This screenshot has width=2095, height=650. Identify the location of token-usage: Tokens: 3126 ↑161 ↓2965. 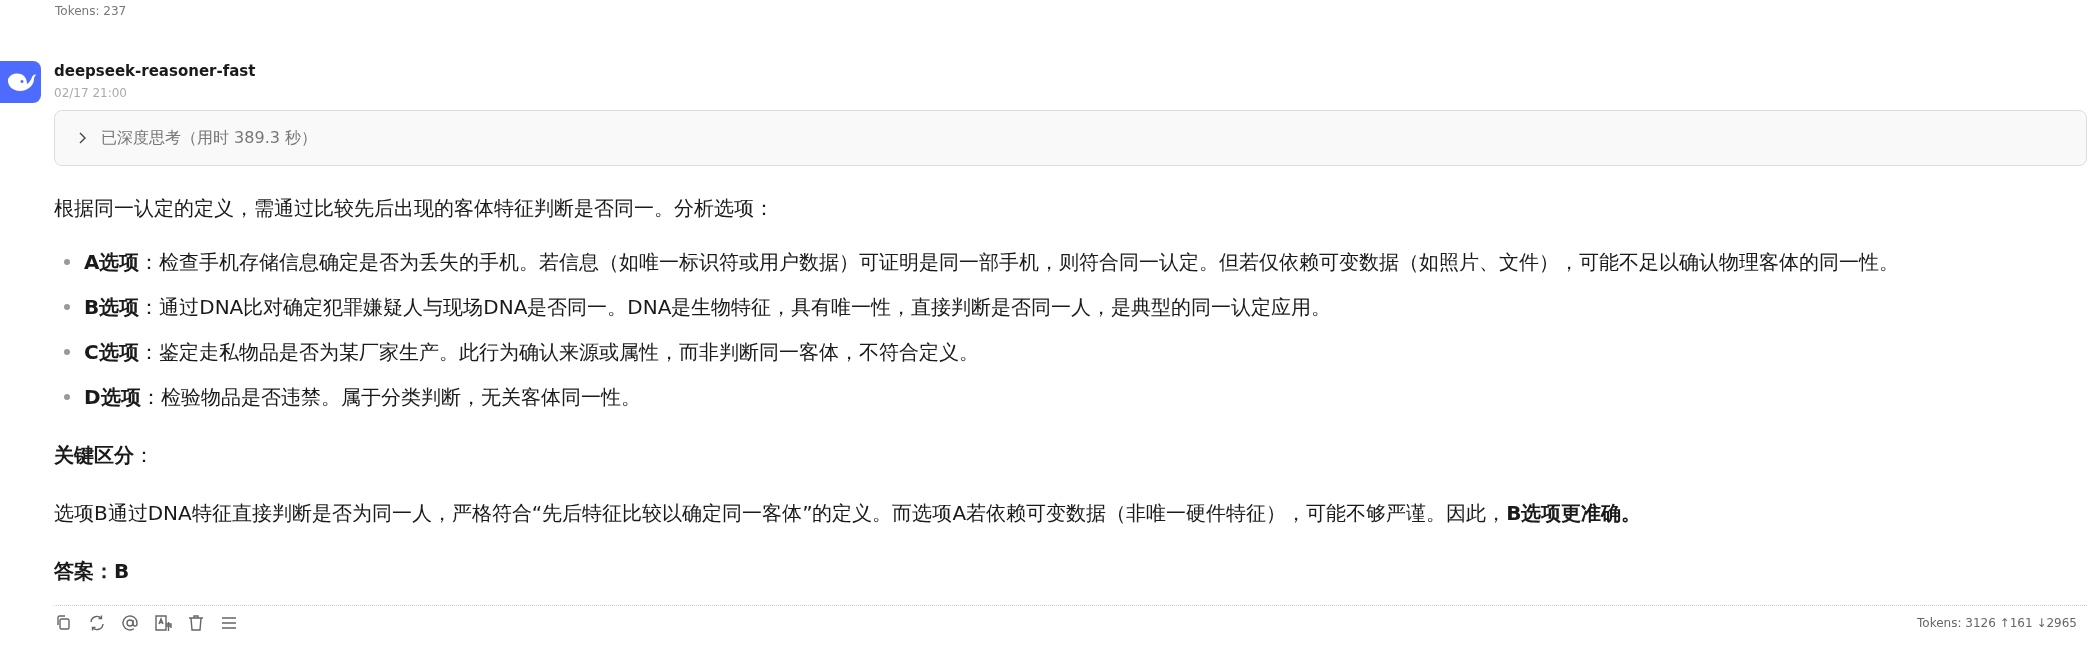
(1997, 623).